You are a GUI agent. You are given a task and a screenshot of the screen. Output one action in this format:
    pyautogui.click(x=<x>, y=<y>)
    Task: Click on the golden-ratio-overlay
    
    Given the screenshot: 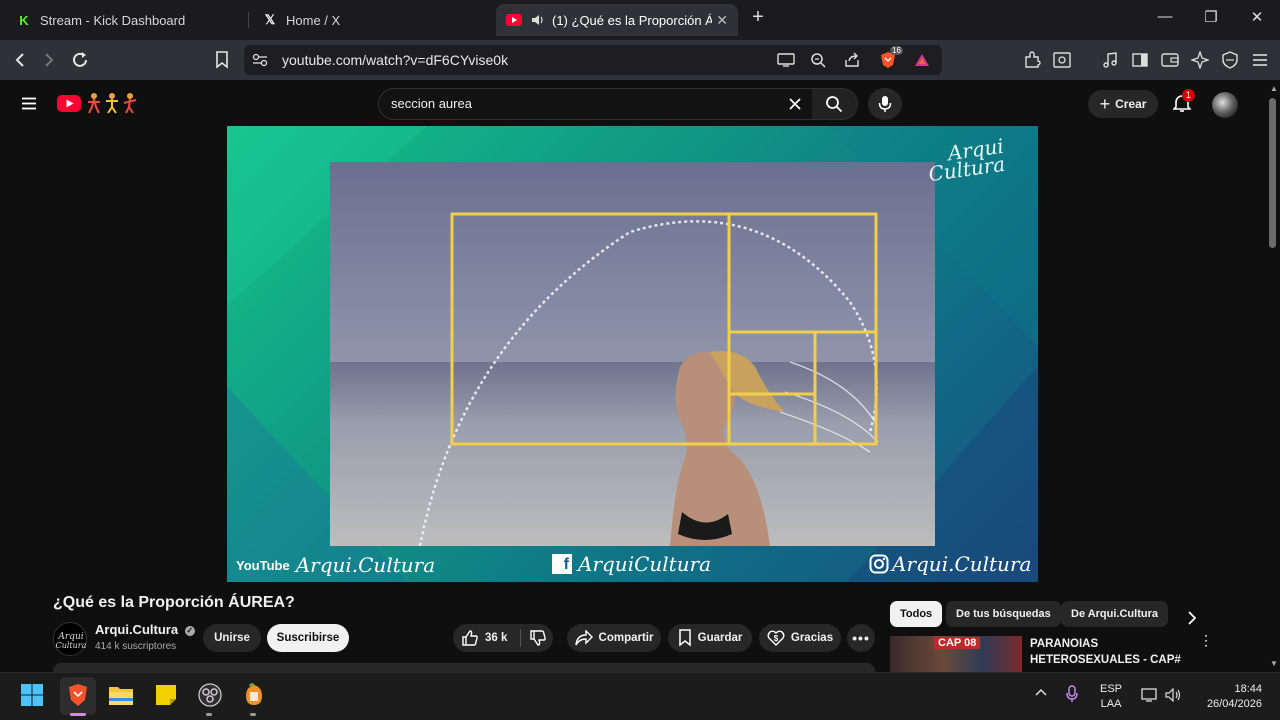 What is the action you would take?
    pyautogui.click(x=664, y=329)
    